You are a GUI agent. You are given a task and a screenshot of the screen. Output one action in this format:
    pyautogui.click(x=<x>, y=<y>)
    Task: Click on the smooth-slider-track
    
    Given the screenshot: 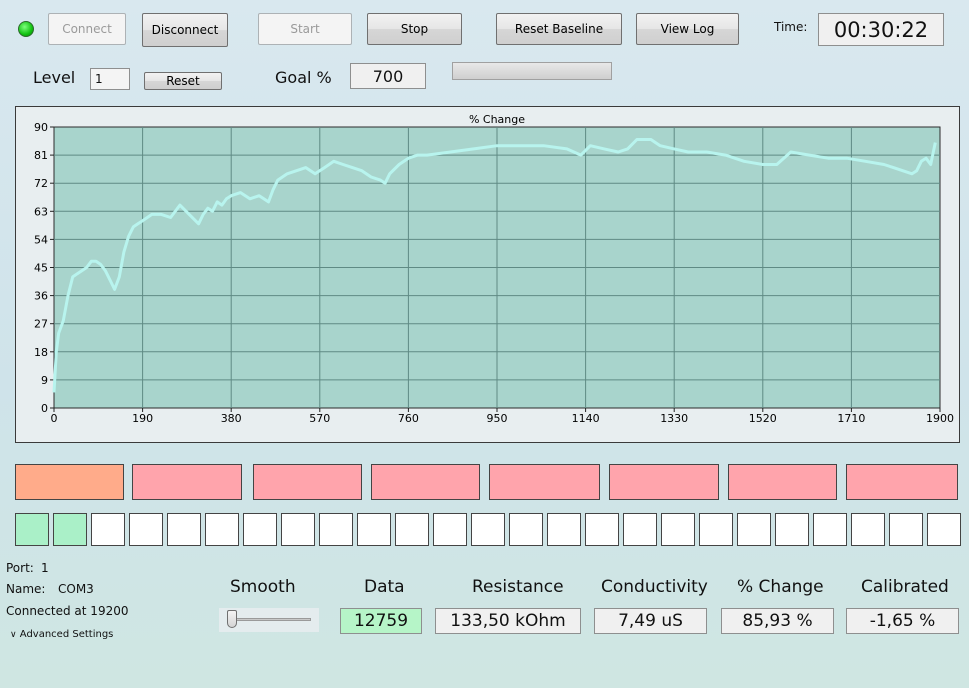 What is the action you would take?
    pyautogui.click(x=269, y=619)
    